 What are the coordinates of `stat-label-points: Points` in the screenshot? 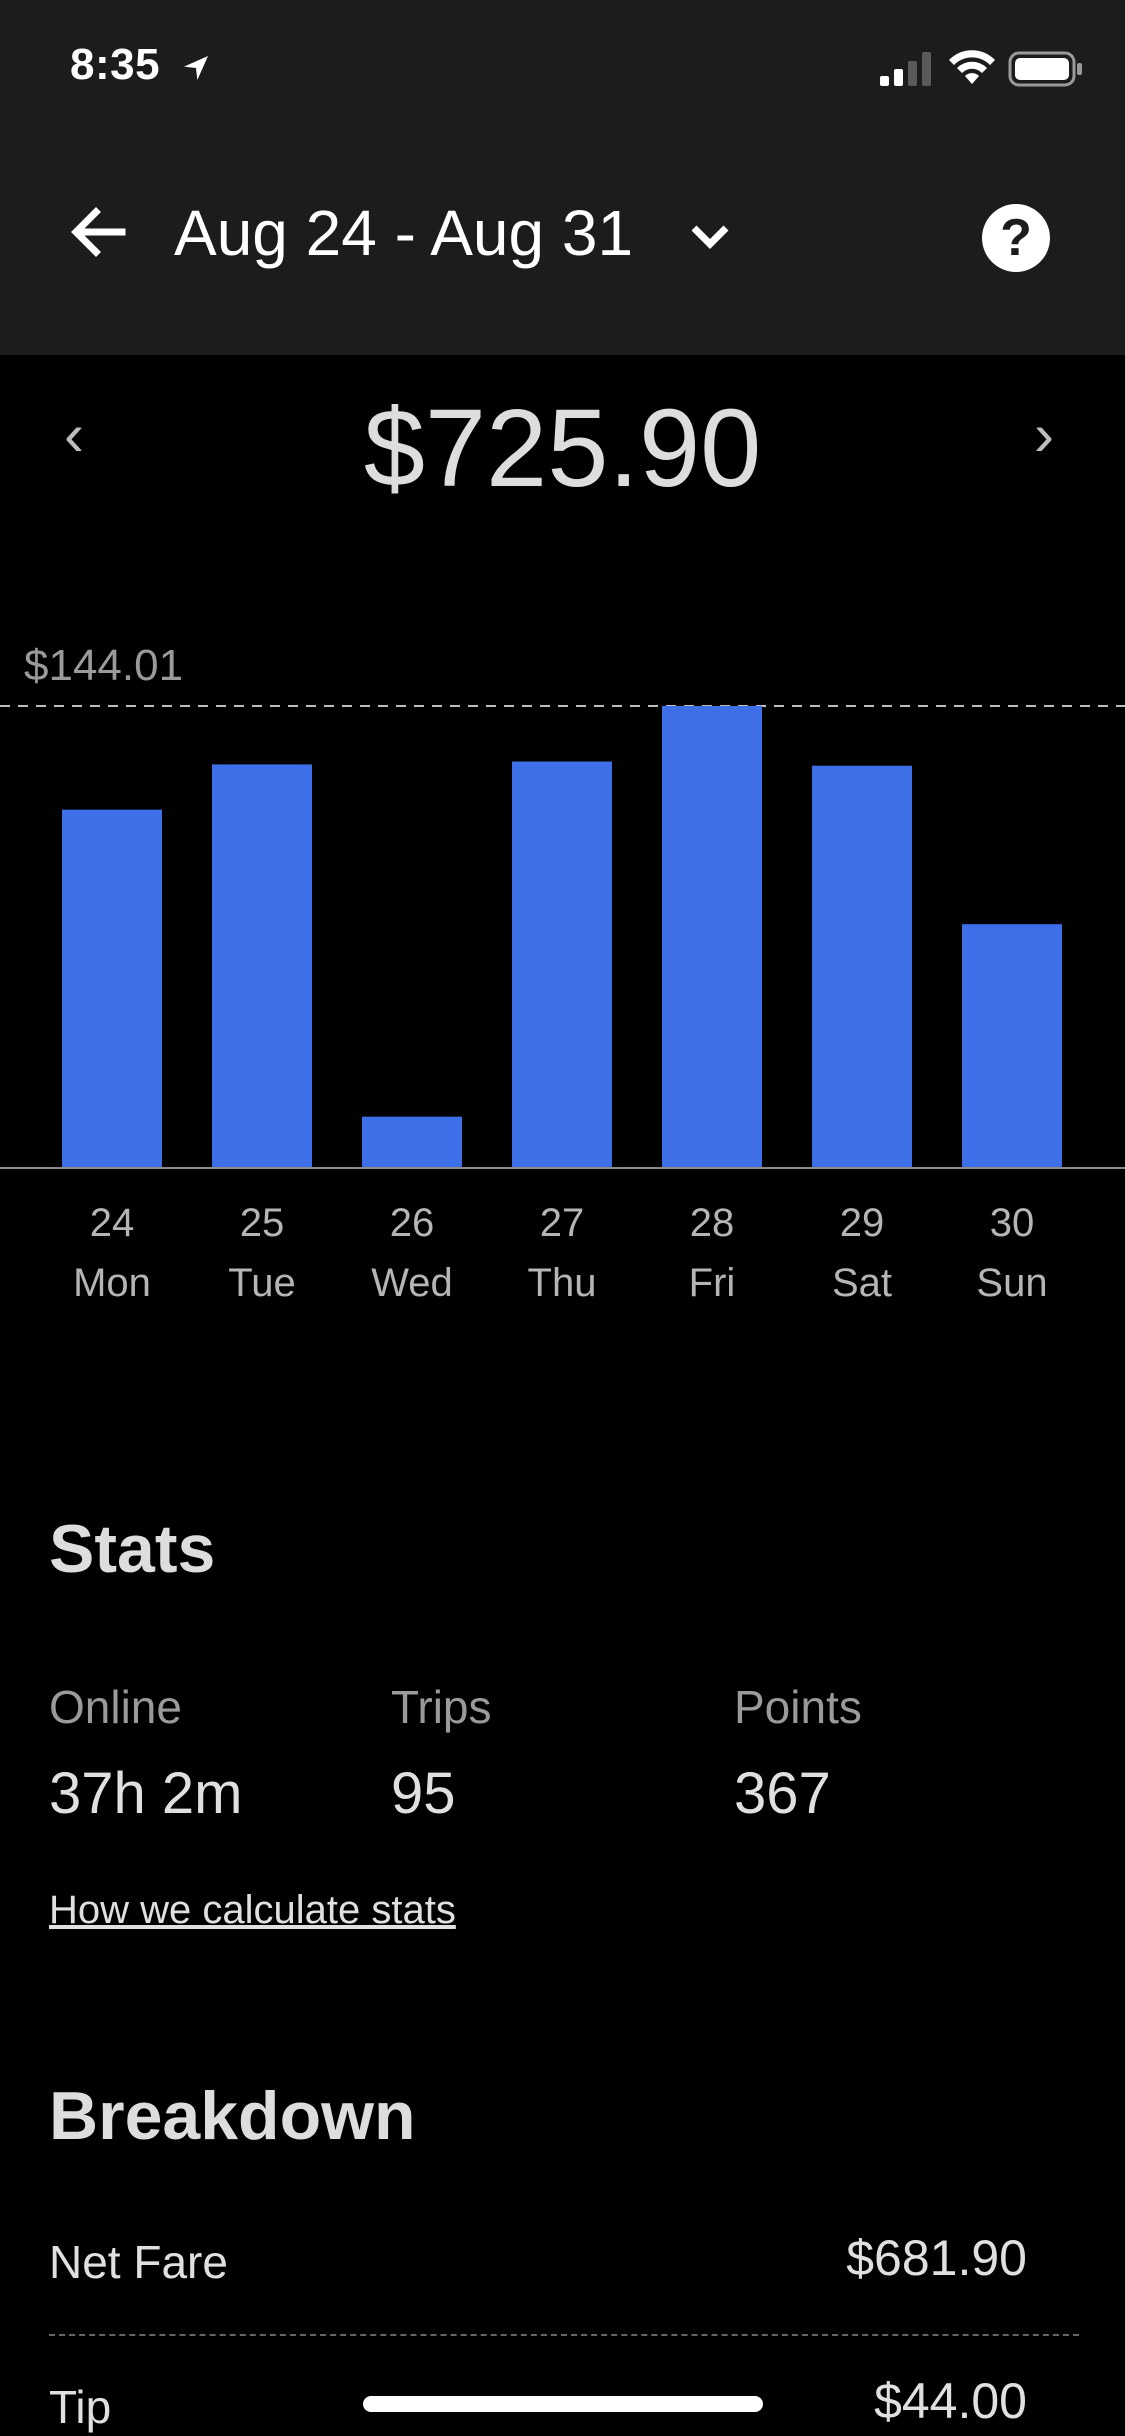 It's located at (798, 1707).